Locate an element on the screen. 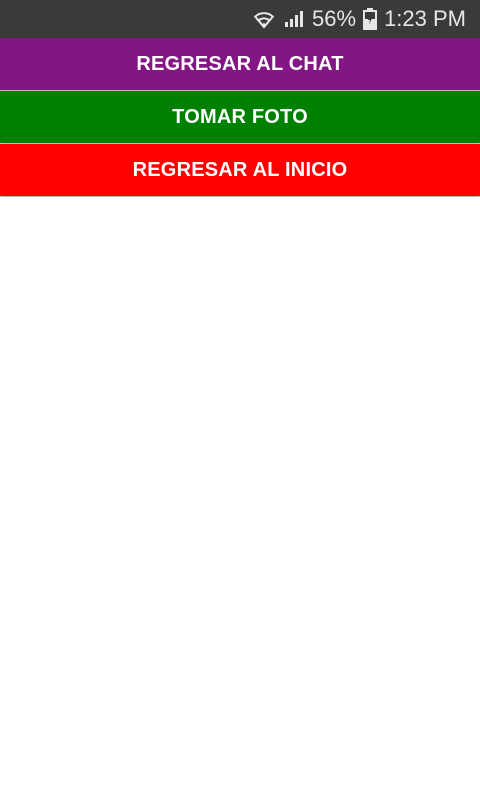 Image resolution: width=480 pixels, height=800 pixels. status-indicators: 56% 1:23 PM is located at coordinates (359, 19).